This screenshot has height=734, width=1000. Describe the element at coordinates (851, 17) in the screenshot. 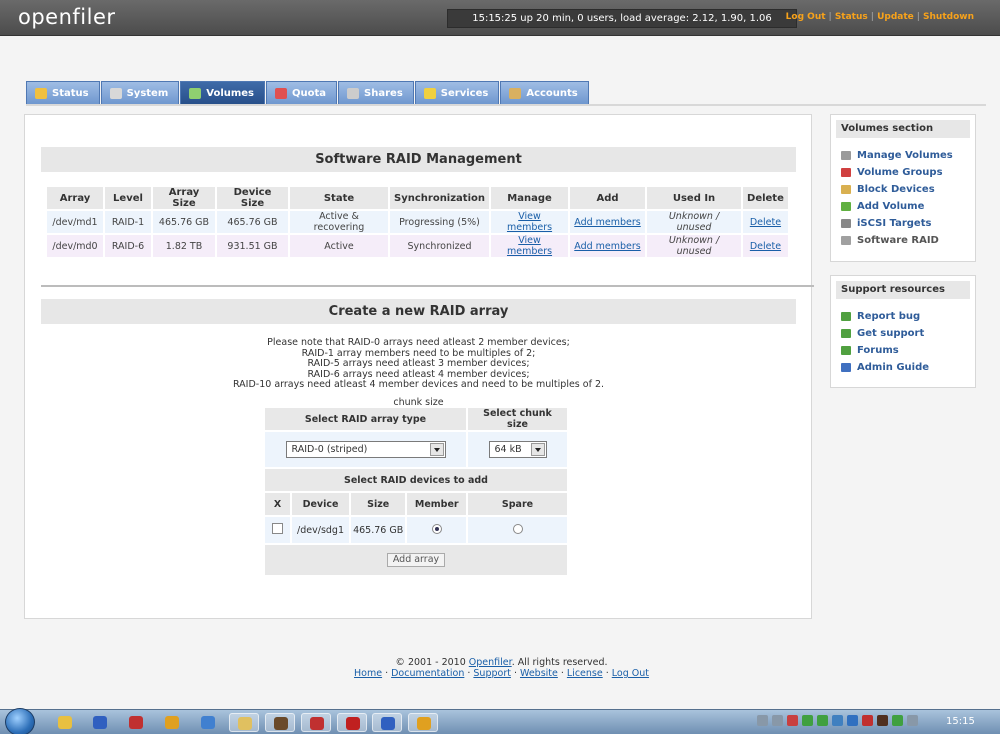

I see `status-link: Status` at that location.